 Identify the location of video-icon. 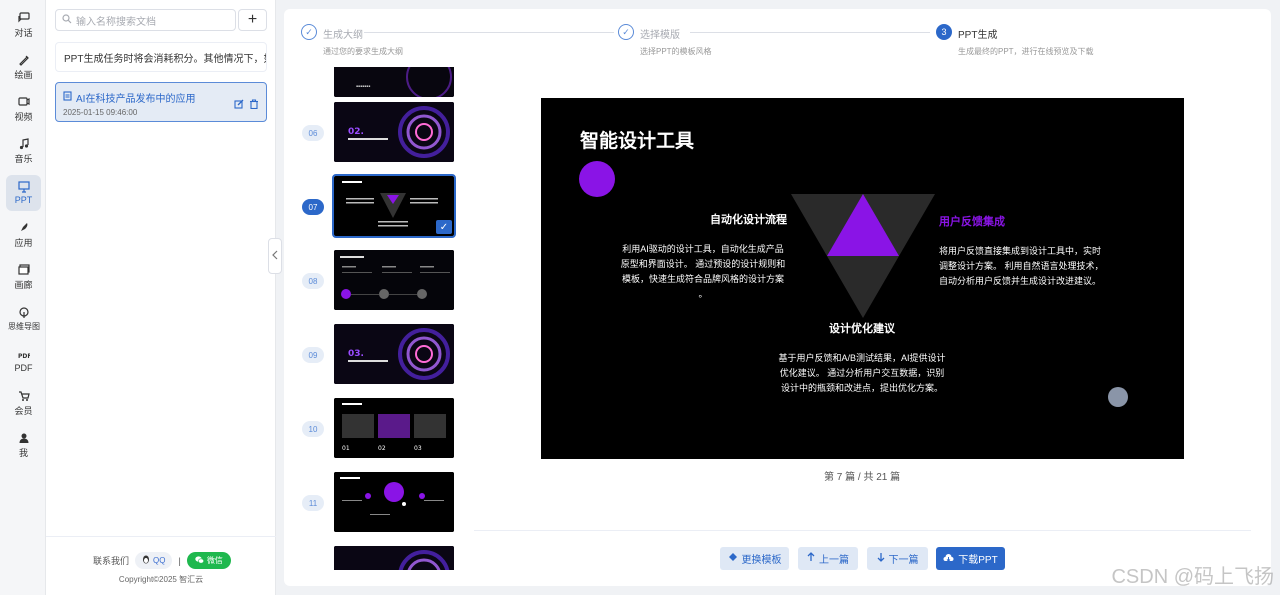
(24, 102).